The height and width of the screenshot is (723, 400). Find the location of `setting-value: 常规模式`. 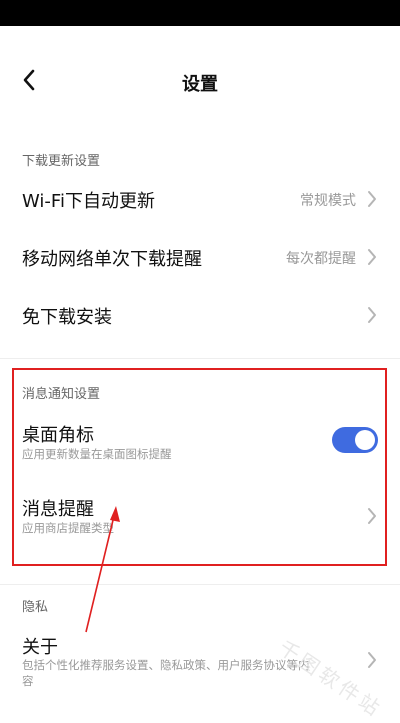

setting-value: 常规模式 is located at coordinates (328, 201).